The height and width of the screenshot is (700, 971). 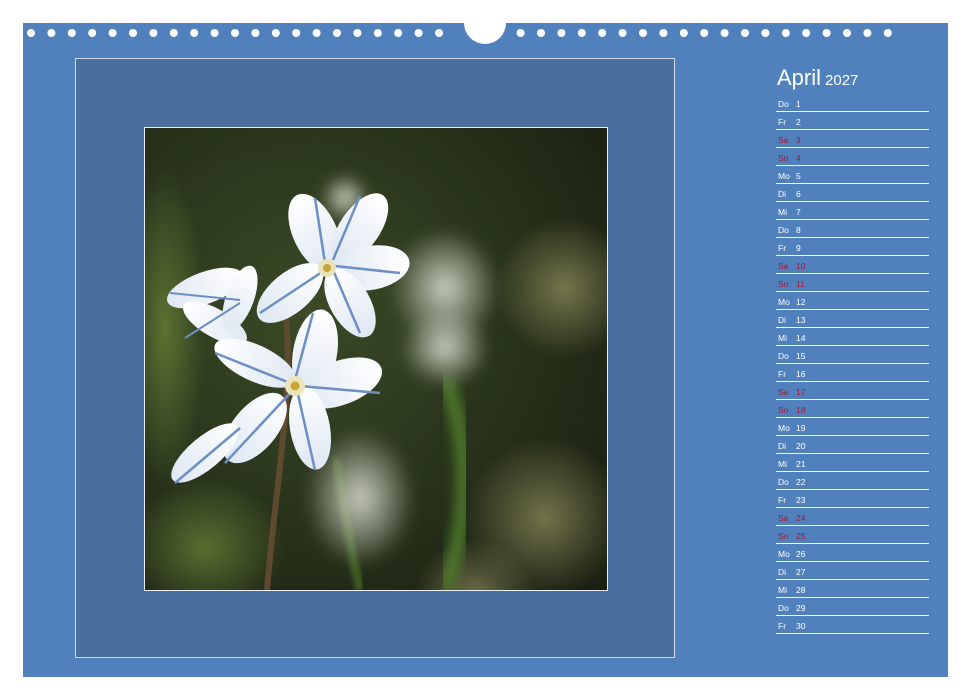 I want to click on day-number: 21, so click(x=801, y=464).